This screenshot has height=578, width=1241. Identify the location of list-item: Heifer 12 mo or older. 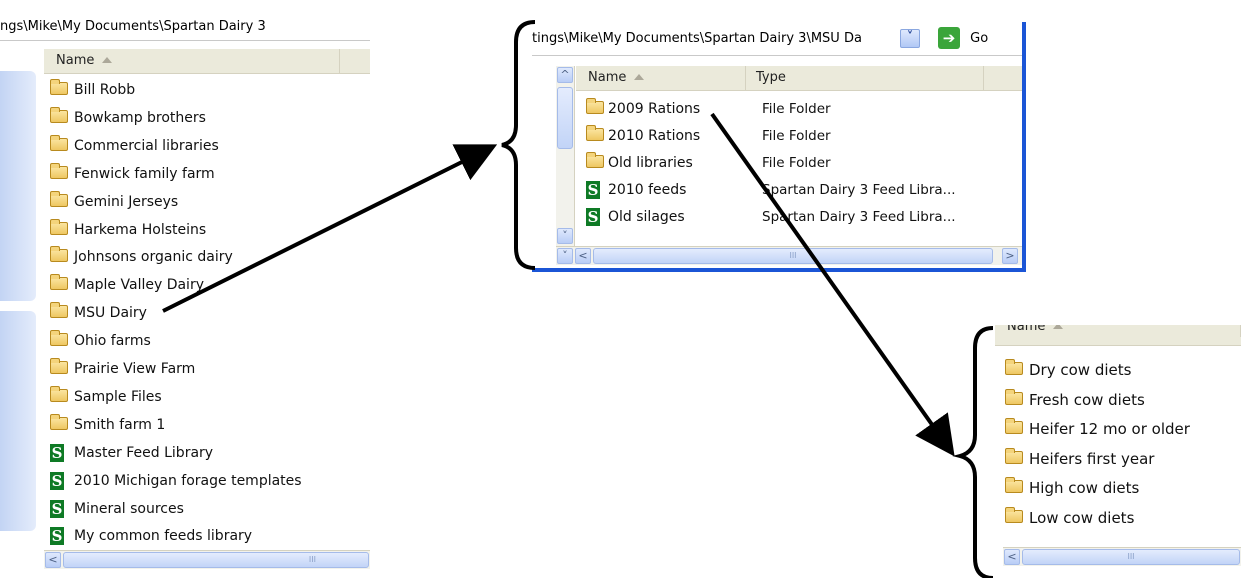
(1122, 429).